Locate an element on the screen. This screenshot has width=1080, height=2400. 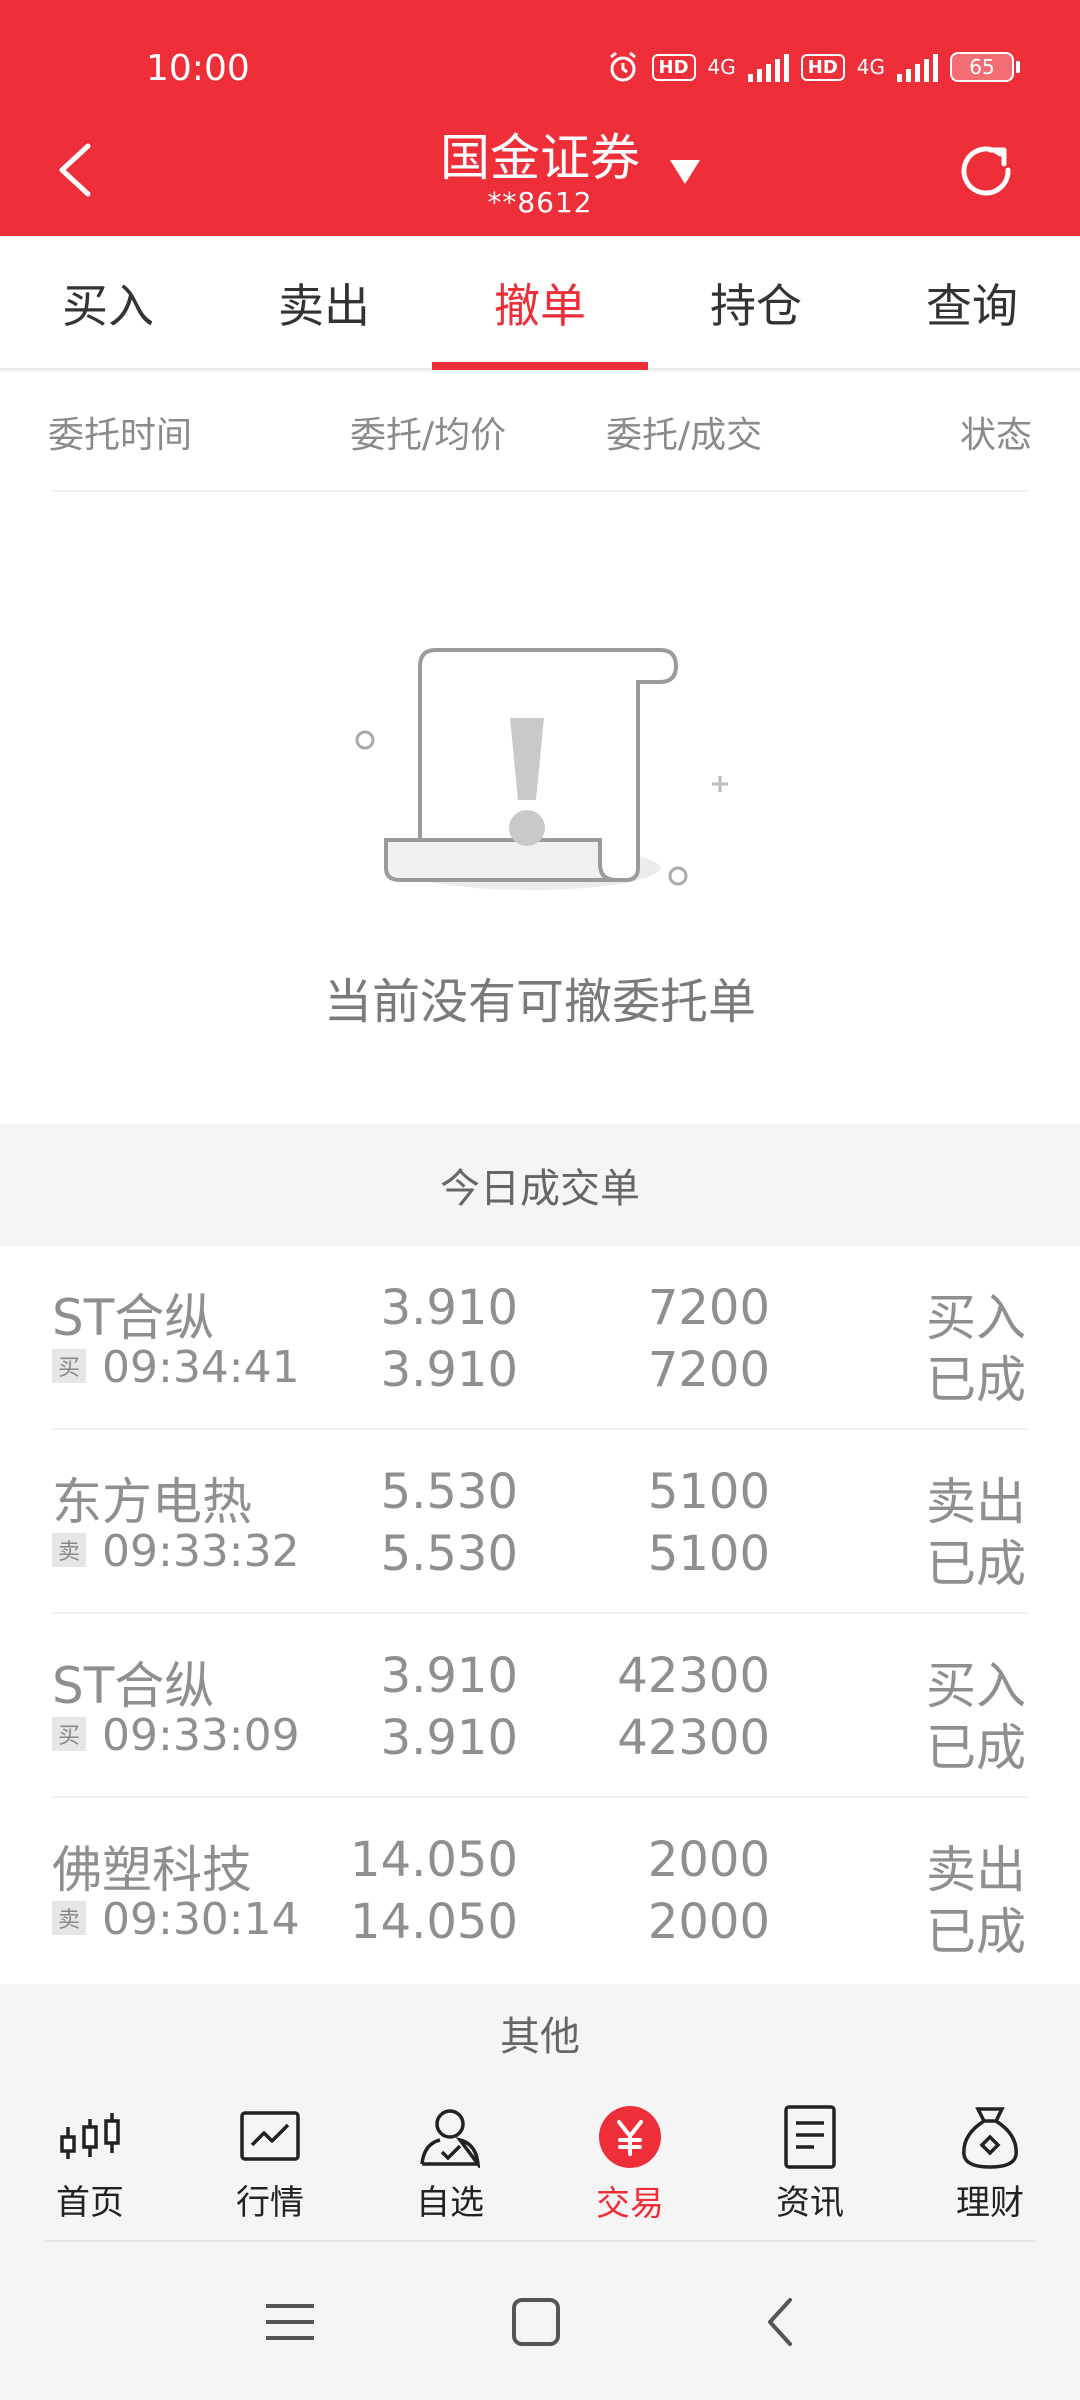
trade-tabs: 买入 卖出 撤单 持仓 查询 is located at coordinates (540, 303).